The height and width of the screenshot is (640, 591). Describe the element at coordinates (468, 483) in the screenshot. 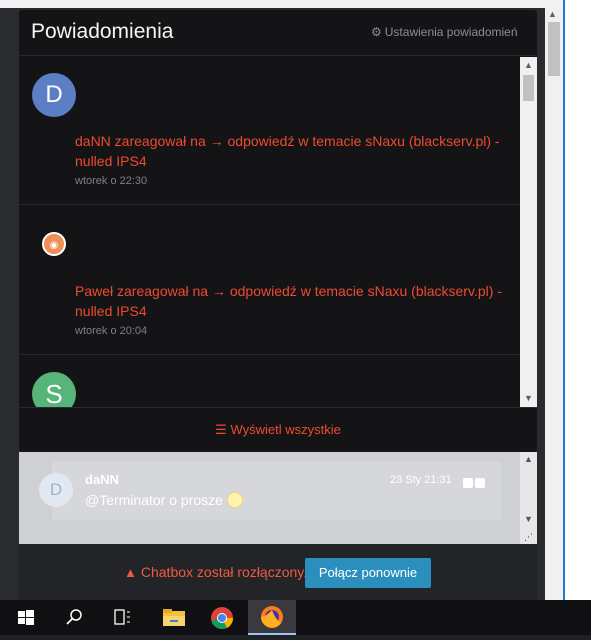

I see `edit-icon` at that location.